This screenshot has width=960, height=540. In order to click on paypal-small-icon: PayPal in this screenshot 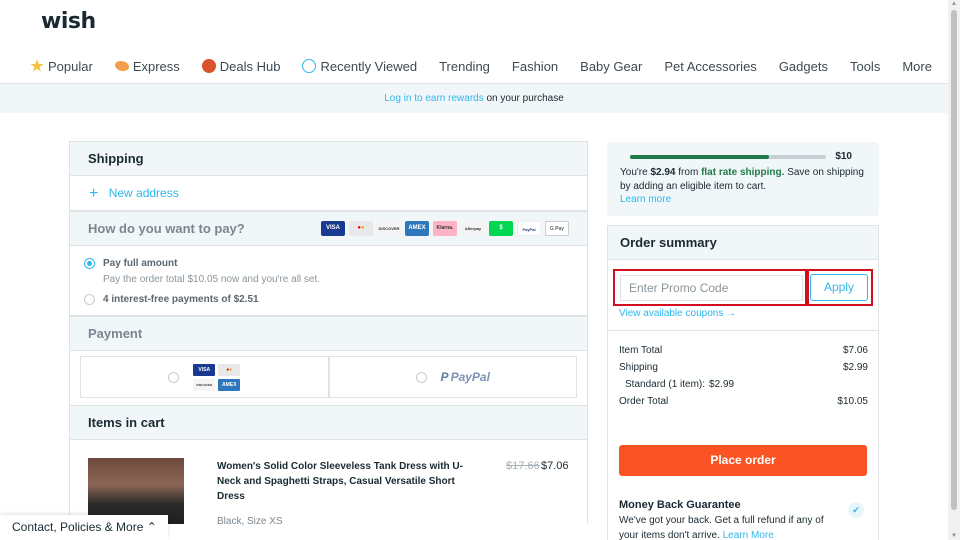, I will do `click(529, 228)`.